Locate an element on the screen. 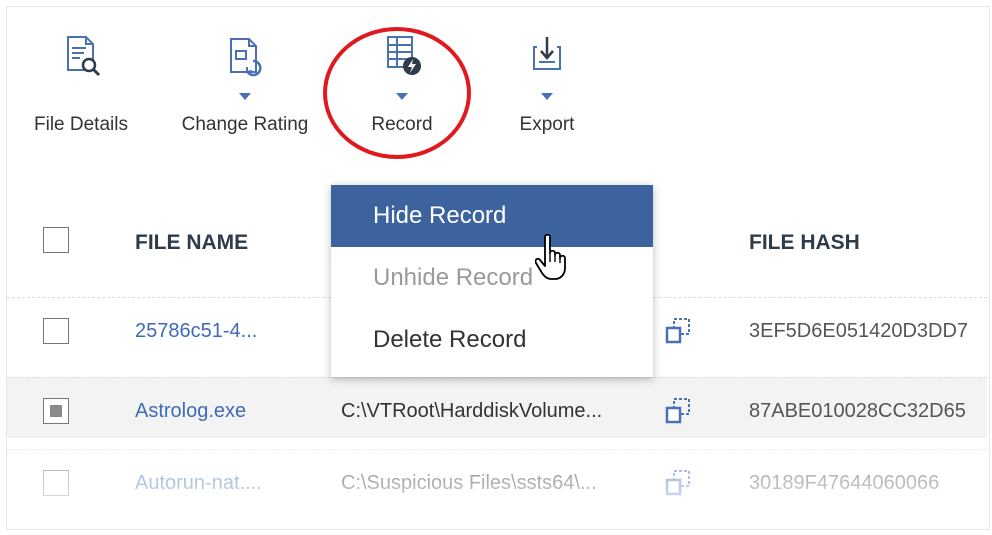 The image size is (992, 535). column-header-file-hash: FILE HASH is located at coordinates (804, 243).